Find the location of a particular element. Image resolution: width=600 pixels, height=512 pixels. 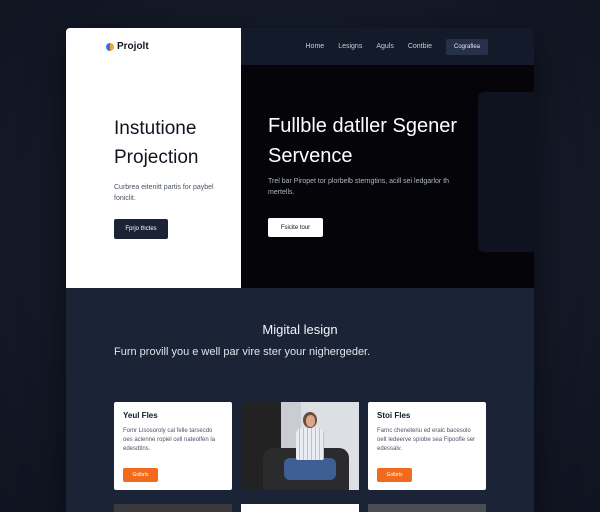

nav-link-designs: Lesigns is located at coordinates (350, 46).